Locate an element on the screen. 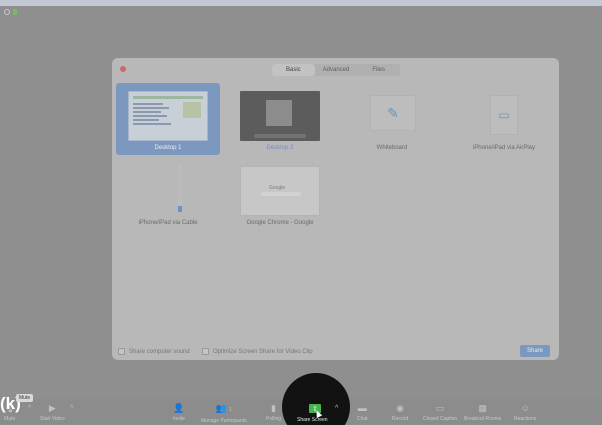 The image size is (602, 425). chrome-thumbnail: Google is located at coordinates (280, 191).